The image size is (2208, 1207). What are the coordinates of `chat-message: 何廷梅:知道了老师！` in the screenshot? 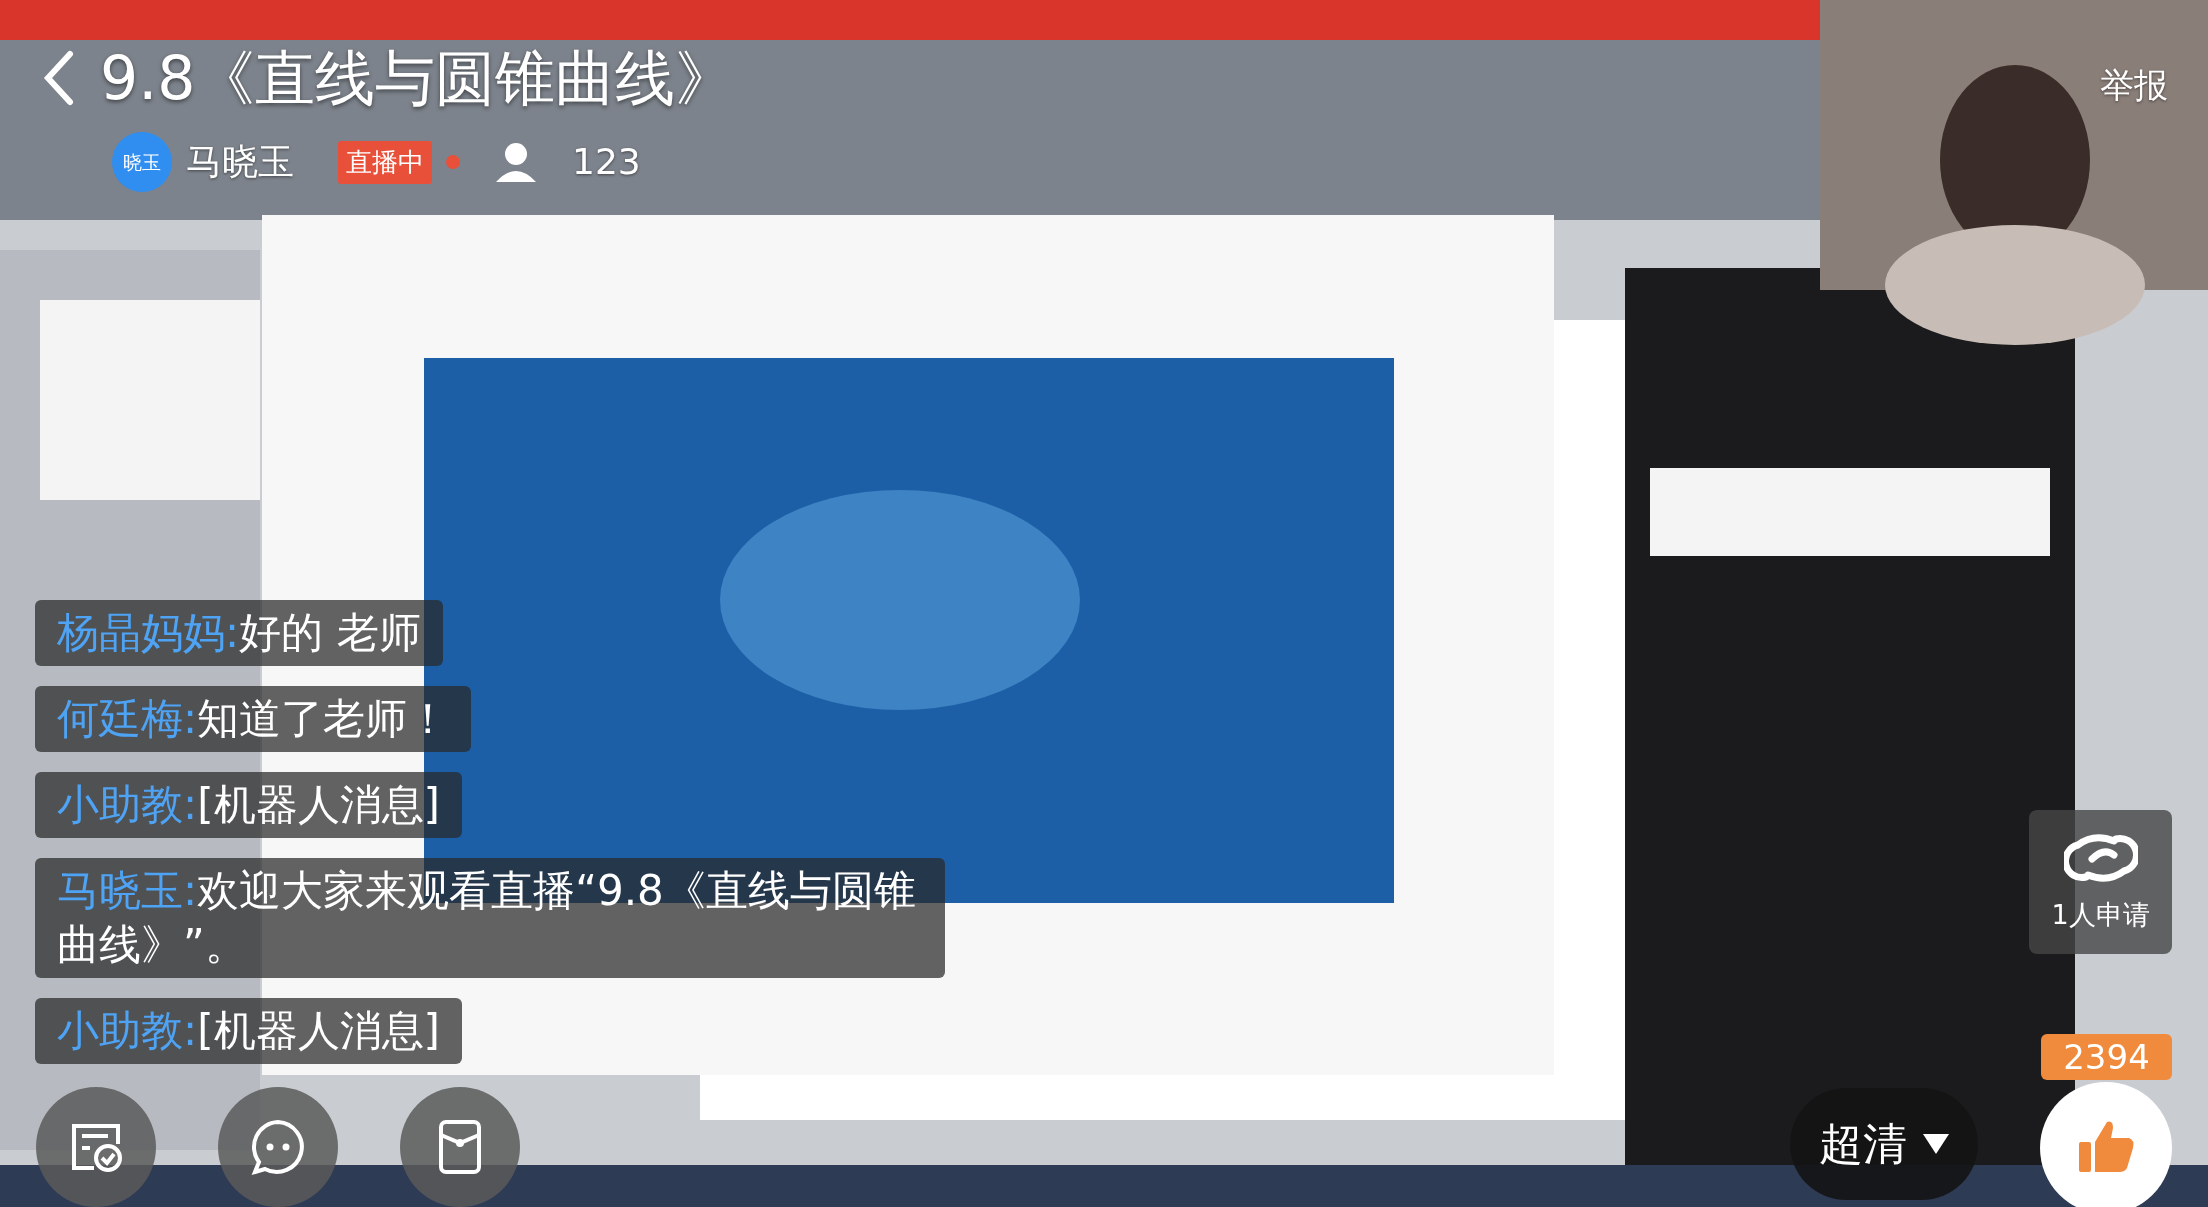 It's located at (253, 719).